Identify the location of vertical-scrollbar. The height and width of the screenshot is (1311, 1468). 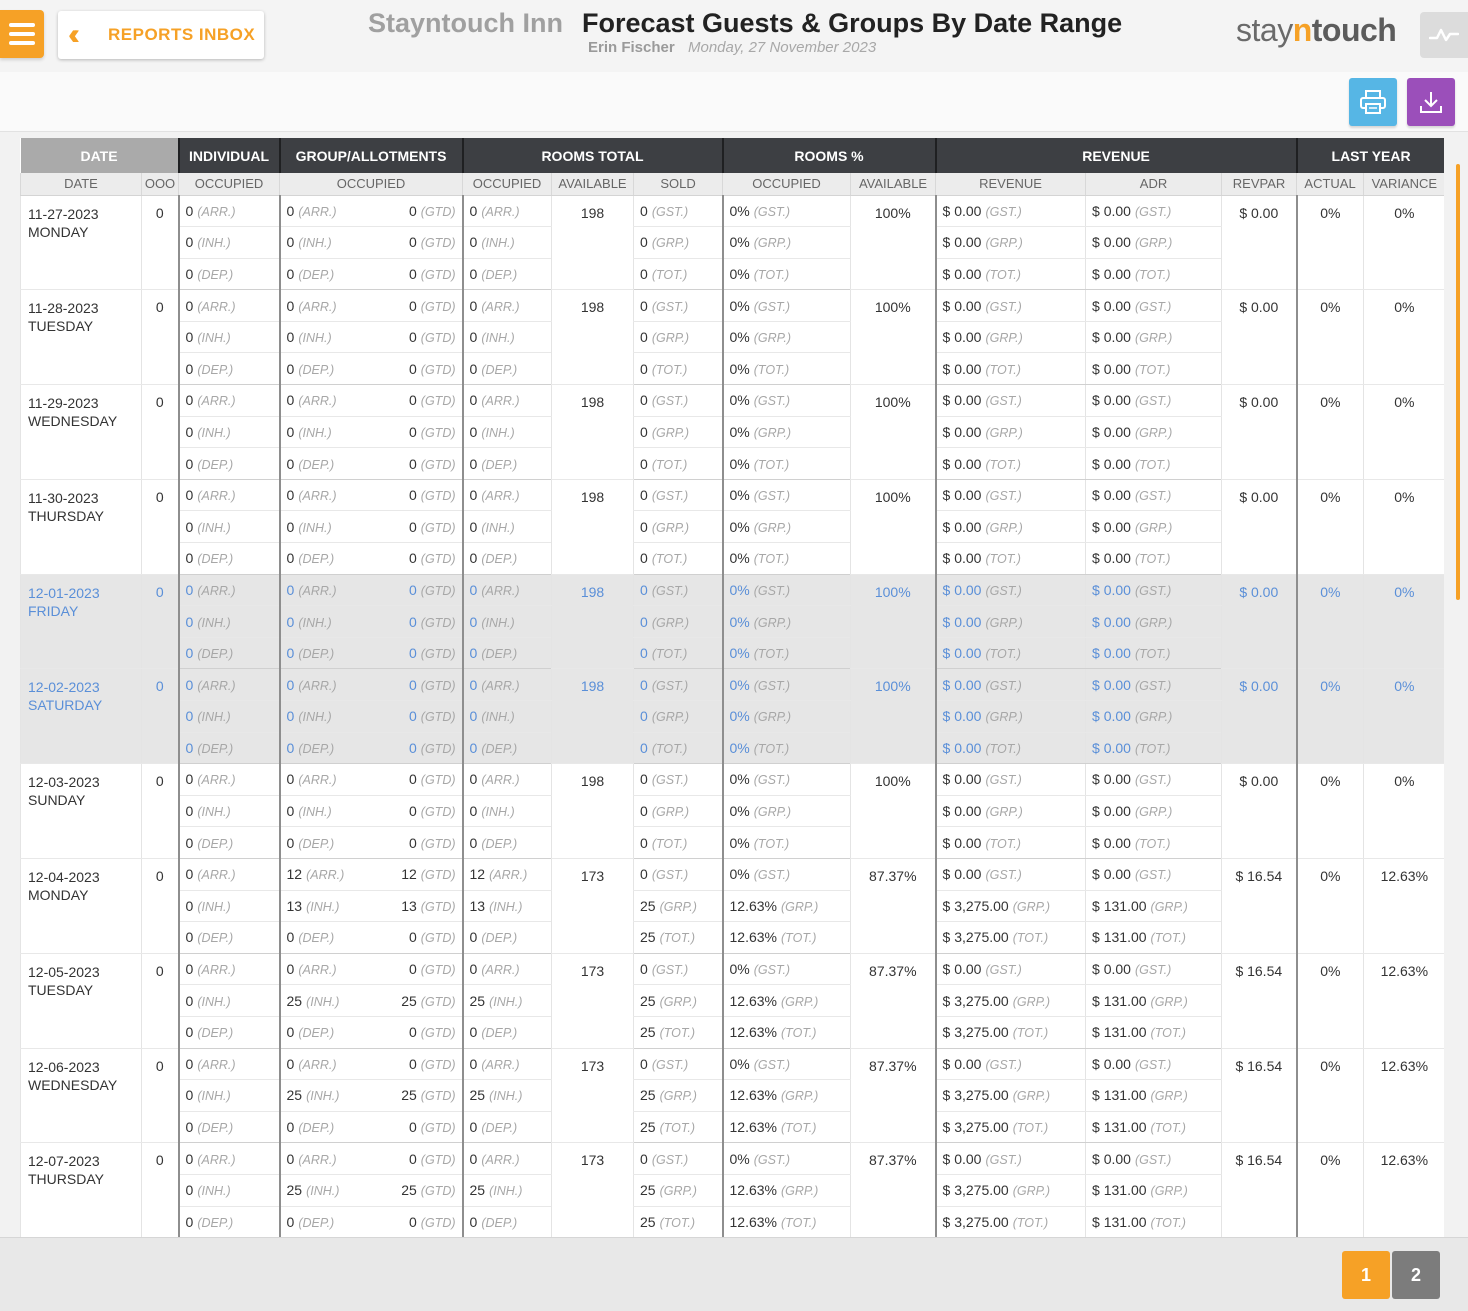
(1458, 382).